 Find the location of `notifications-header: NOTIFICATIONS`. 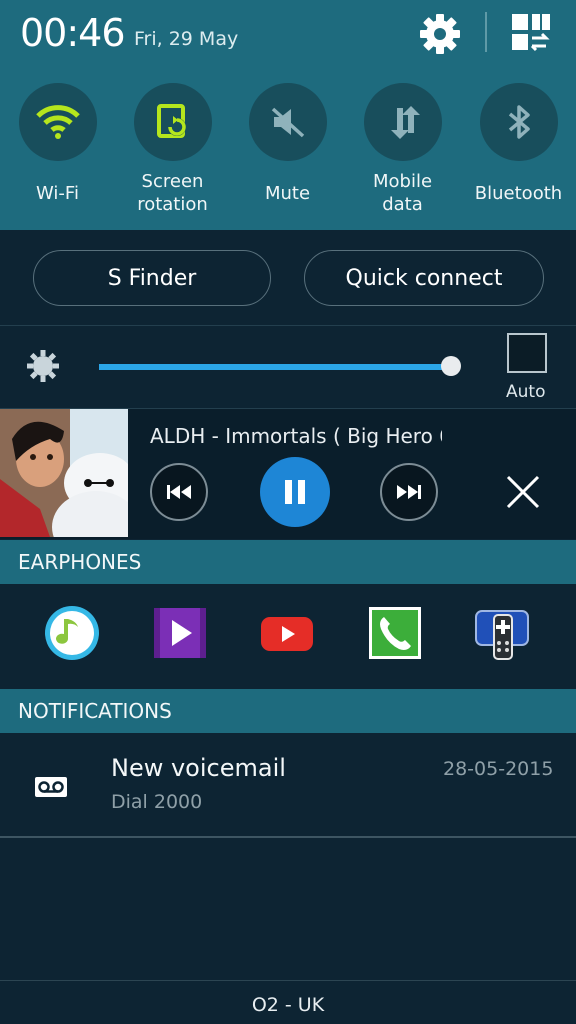

notifications-header: NOTIFICATIONS is located at coordinates (288, 711).